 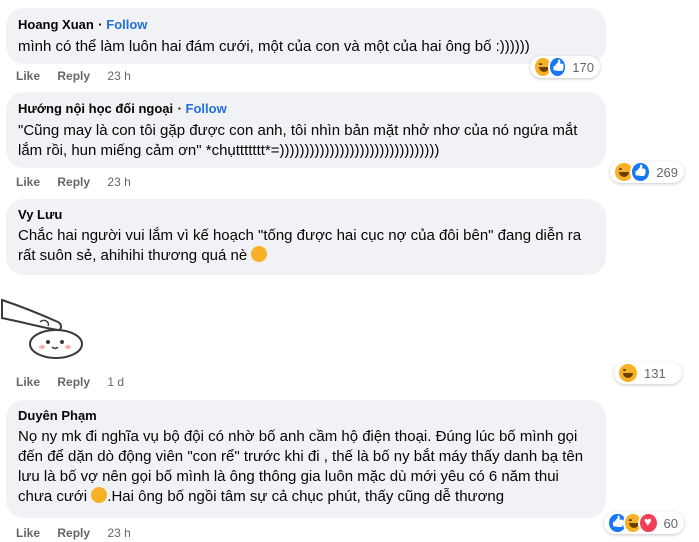 What do you see at coordinates (99, 495) in the screenshot?
I see `laughing-emoji-icon` at bounding box center [99, 495].